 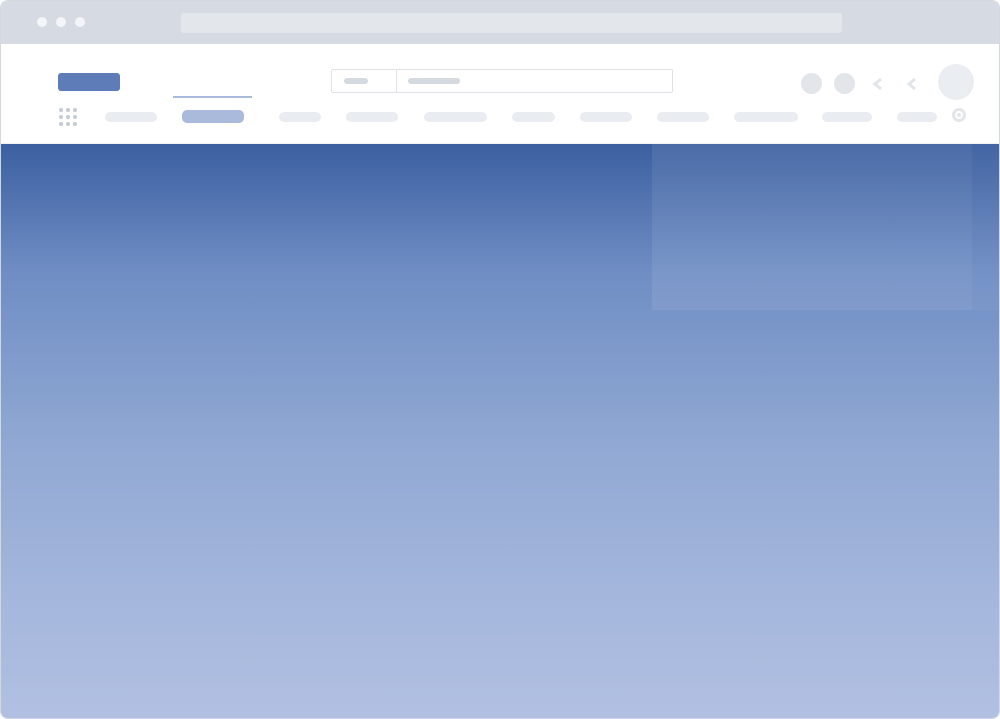 What do you see at coordinates (42, 22) in the screenshot?
I see `close-window-button` at bounding box center [42, 22].